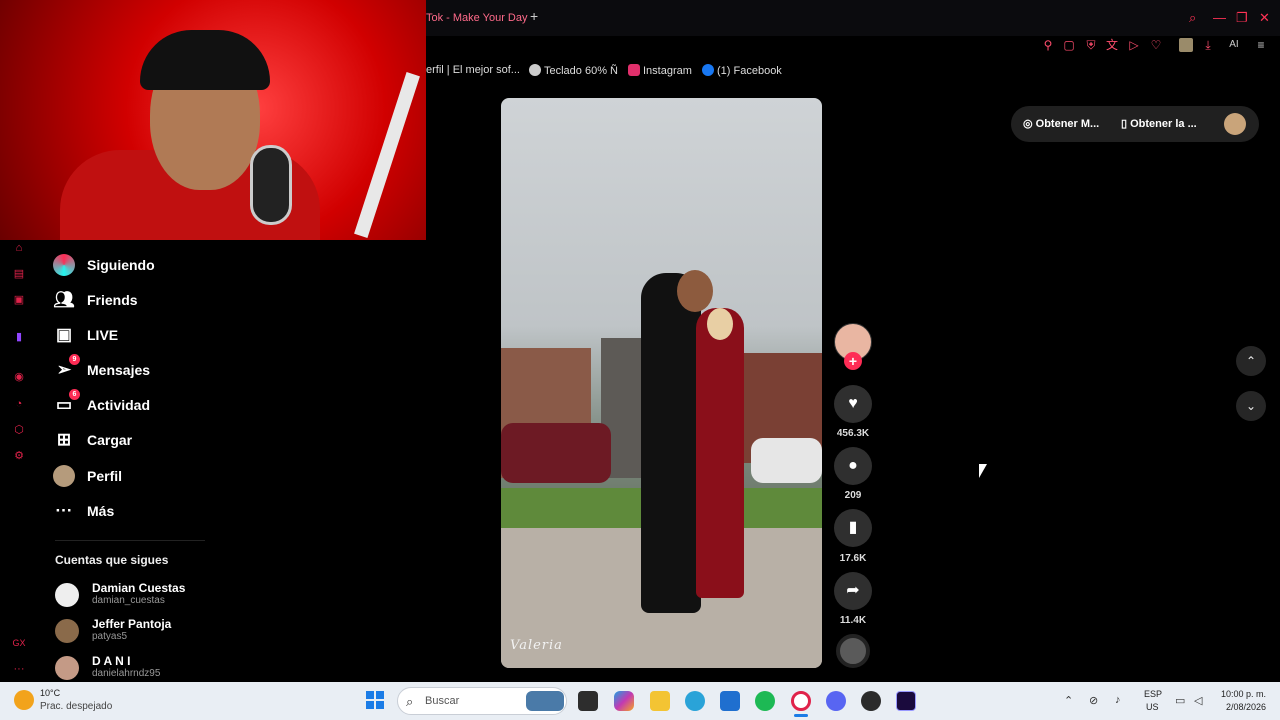  What do you see at coordinates (765, 701) in the screenshot?
I see `spotify-icon` at bounding box center [765, 701].